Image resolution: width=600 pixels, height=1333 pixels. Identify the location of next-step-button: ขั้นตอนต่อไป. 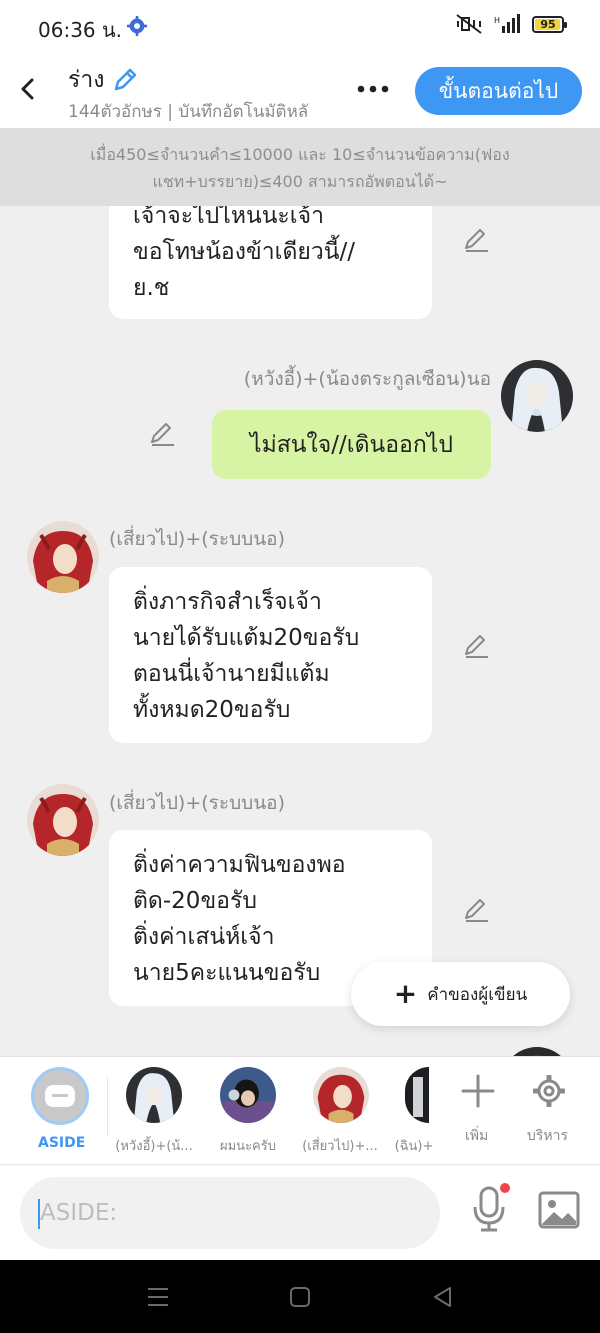
(498, 91).